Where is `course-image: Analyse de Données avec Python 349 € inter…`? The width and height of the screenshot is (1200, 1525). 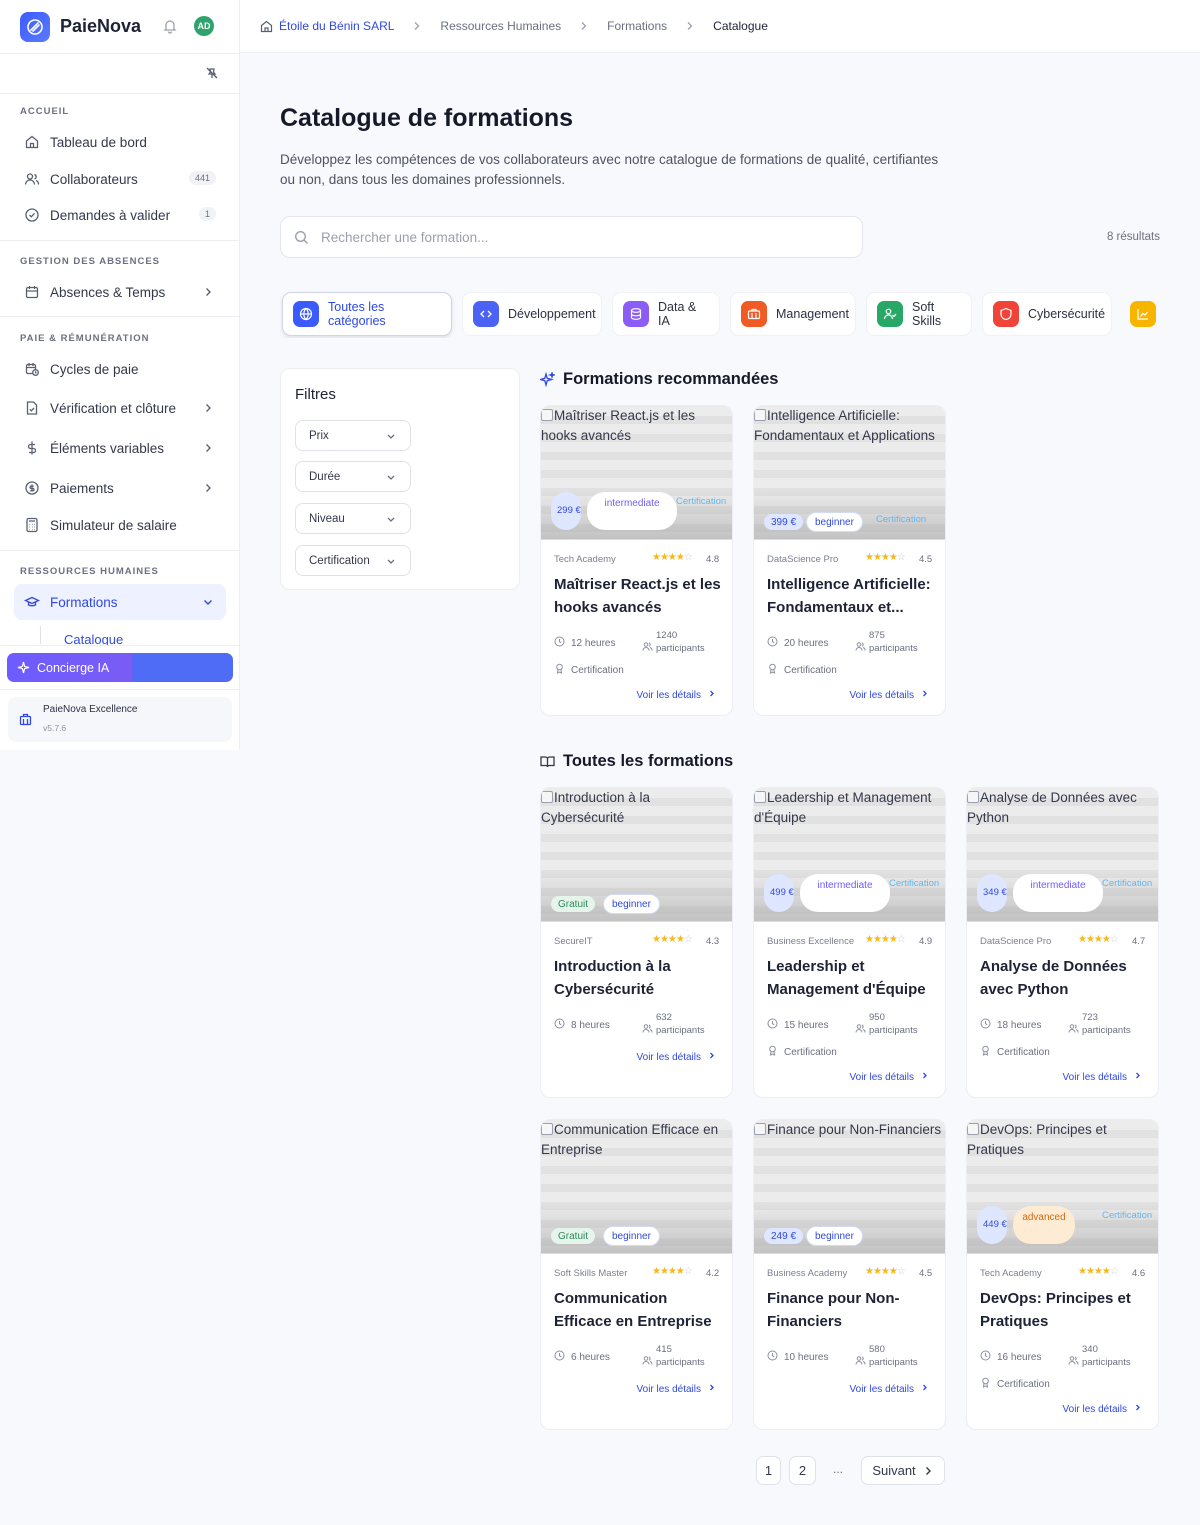
course-image: Analyse de Données avec Python 349 € inter… is located at coordinates (1062, 855).